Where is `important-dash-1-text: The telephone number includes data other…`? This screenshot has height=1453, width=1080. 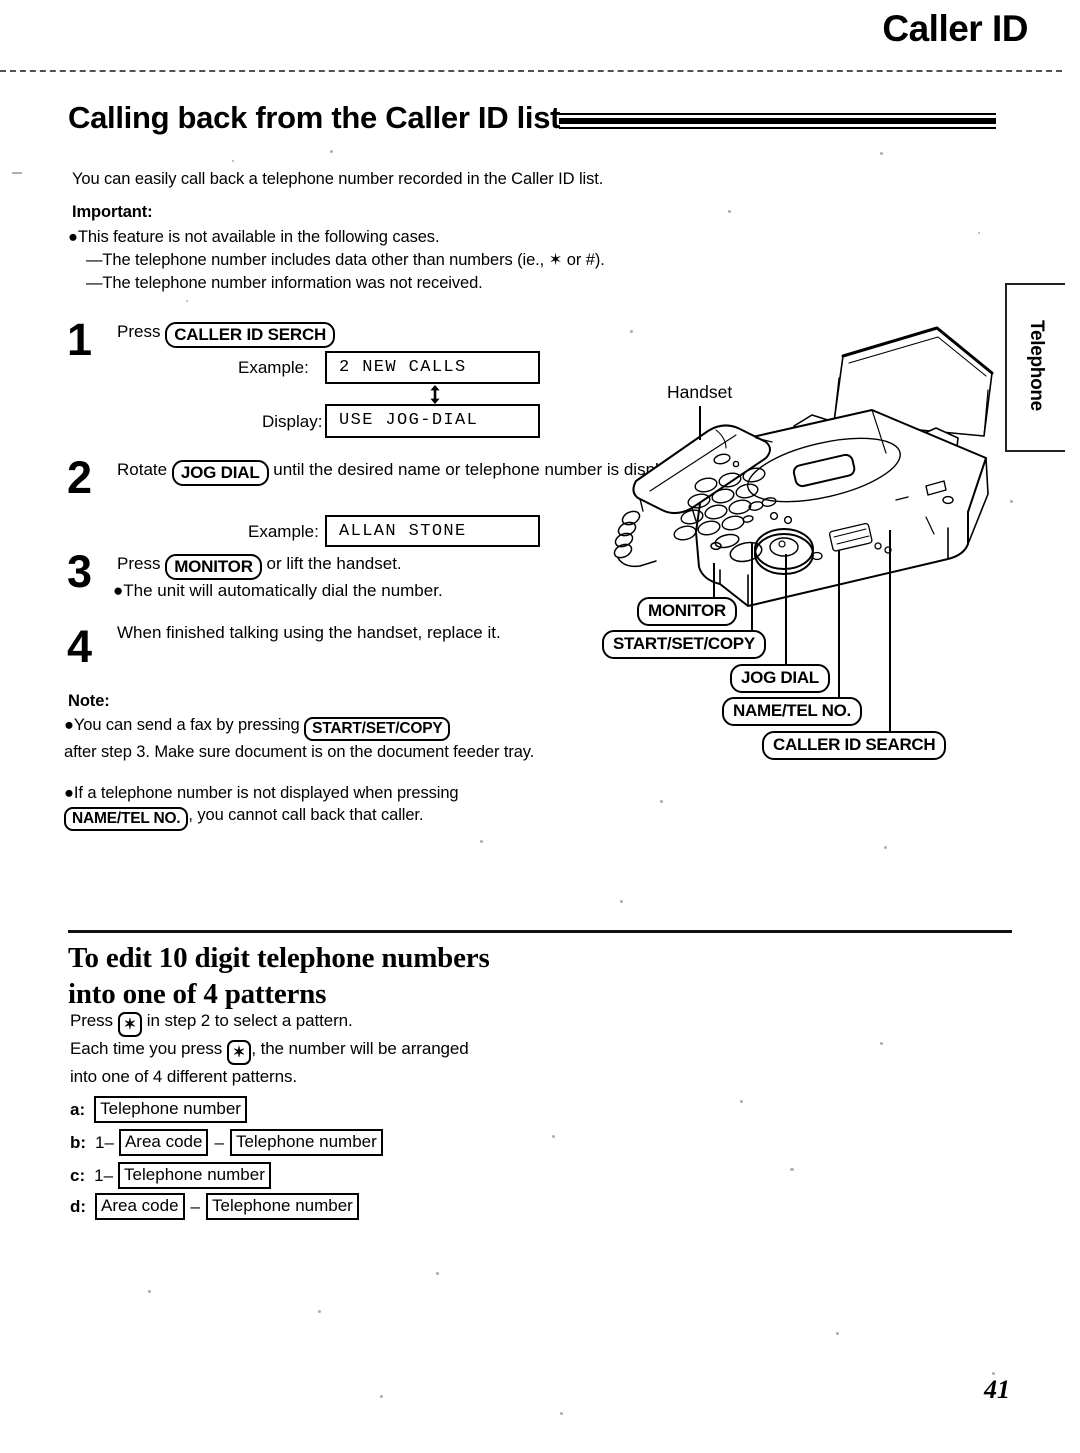
important-dash-1-text: The telephone number includes data other… is located at coordinates (353, 260).